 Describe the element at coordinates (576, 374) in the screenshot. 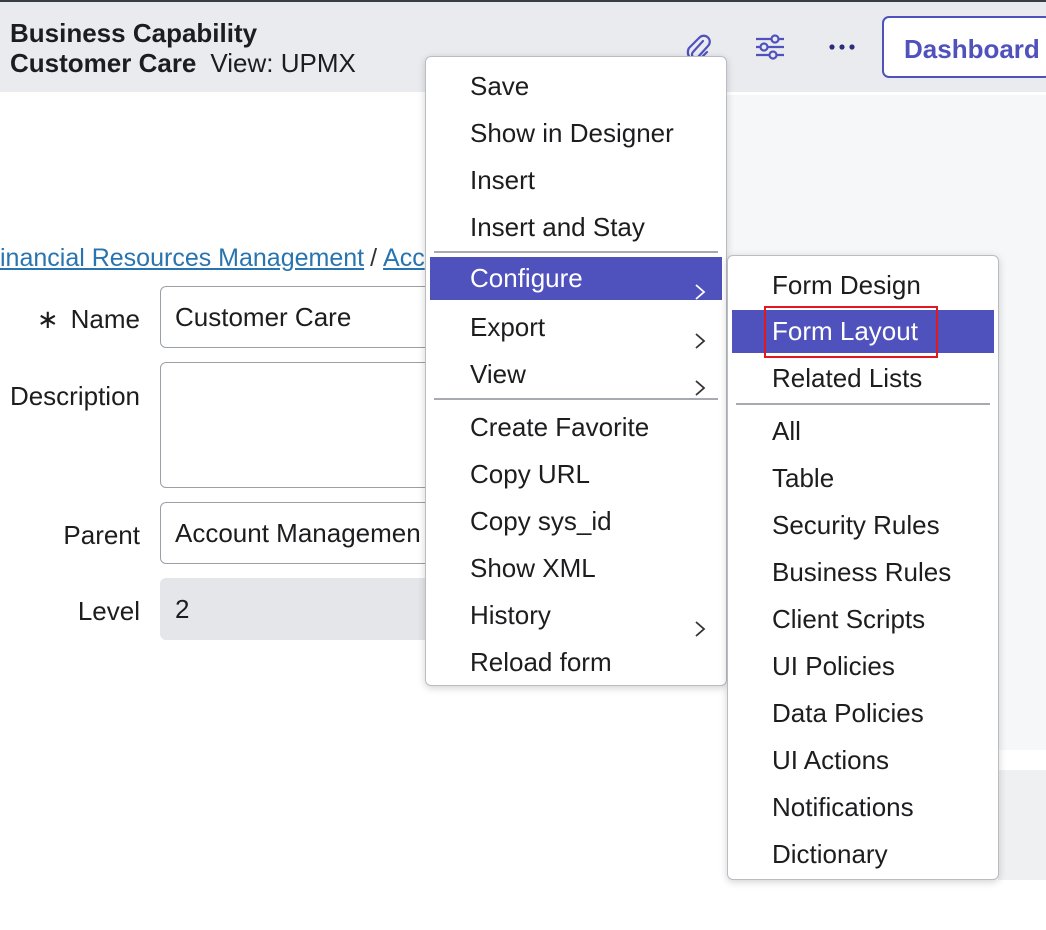

I see `menu-item-view: View` at that location.